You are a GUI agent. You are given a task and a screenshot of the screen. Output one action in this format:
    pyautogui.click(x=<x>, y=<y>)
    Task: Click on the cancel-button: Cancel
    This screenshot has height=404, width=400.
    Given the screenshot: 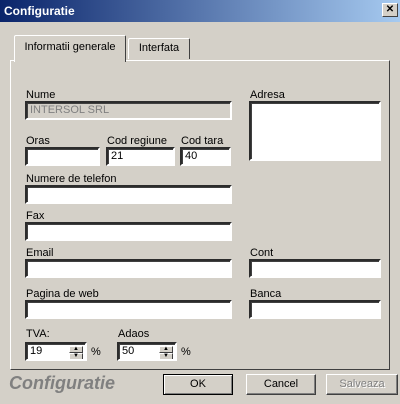 What is the action you would take?
    pyautogui.click(x=281, y=384)
    